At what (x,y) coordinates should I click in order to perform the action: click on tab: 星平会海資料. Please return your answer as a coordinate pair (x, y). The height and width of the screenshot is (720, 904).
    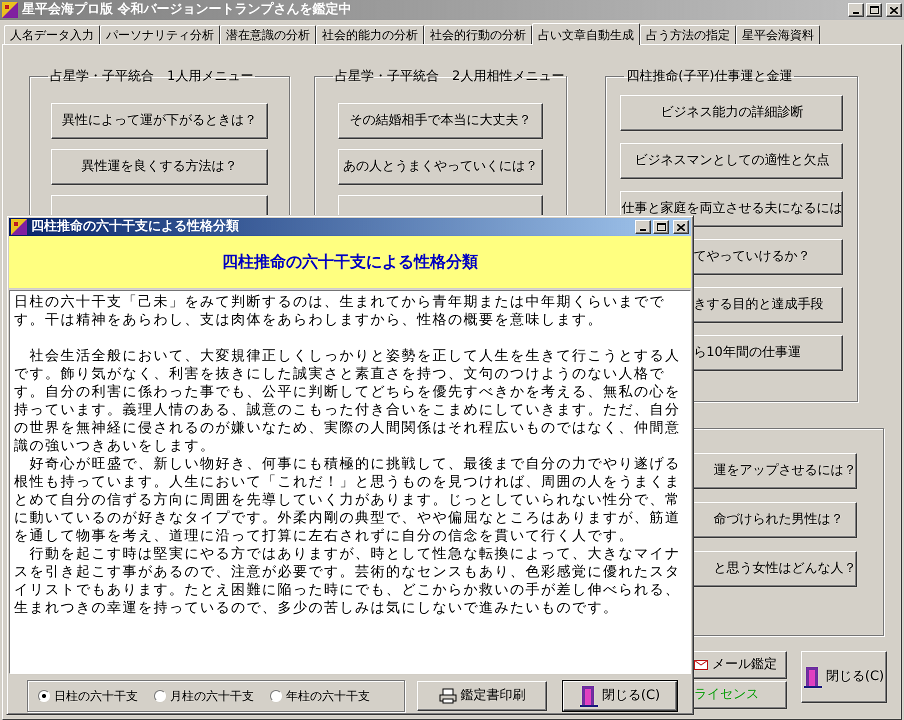
    Looking at the image, I should click on (778, 34).